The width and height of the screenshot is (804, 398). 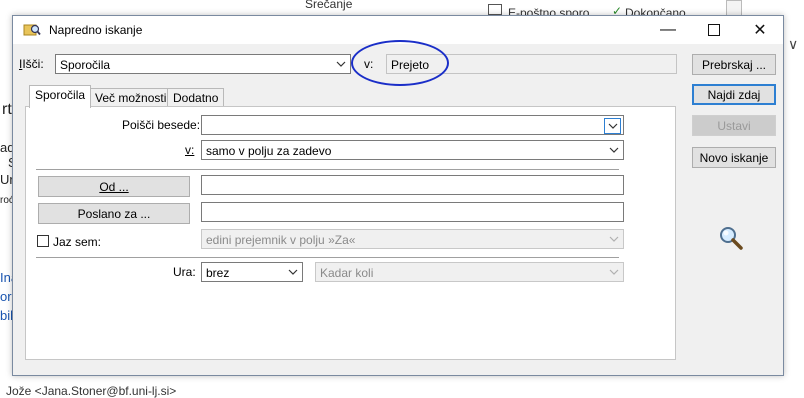 What do you see at coordinates (412, 125) in the screenshot?
I see `search-words-input` at bounding box center [412, 125].